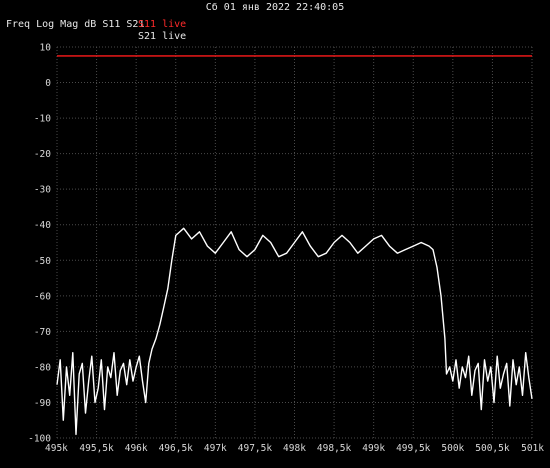 Image resolution: width=550 pixels, height=468 pixels. I want to click on y-tick-labels: 100-10-20-30-40-50-60-70-80-90-100, so click(39, 244).